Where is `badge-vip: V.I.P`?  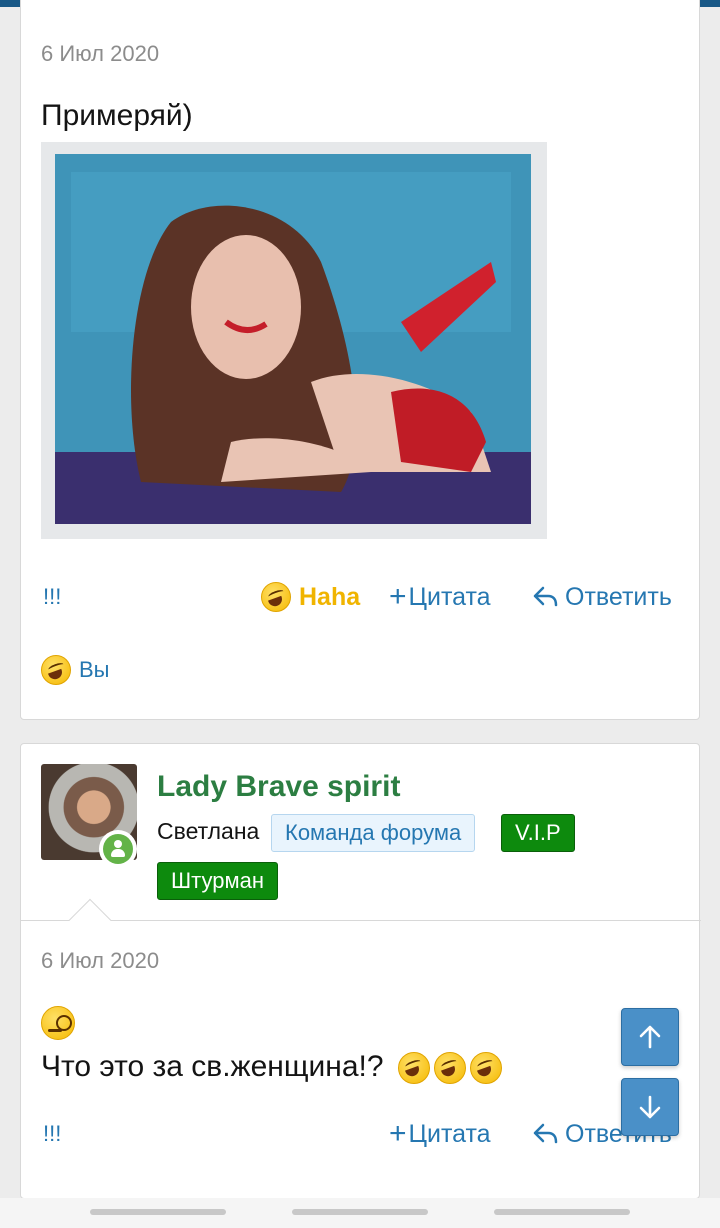
badge-vip: V.I.P is located at coordinates (538, 833).